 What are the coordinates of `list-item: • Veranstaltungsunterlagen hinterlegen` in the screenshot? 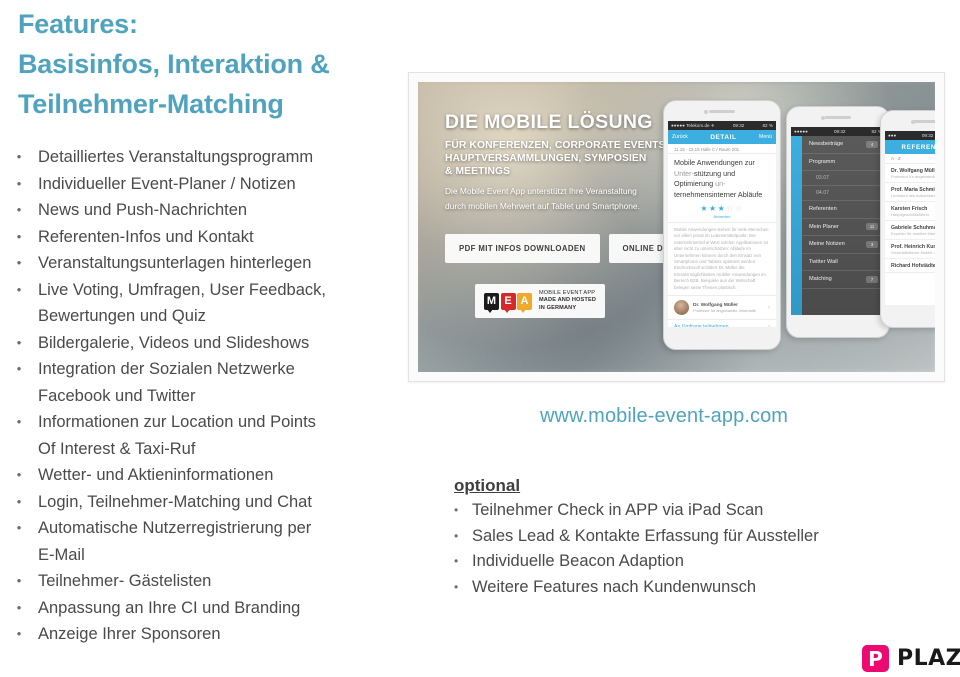 It's located at (200, 263).